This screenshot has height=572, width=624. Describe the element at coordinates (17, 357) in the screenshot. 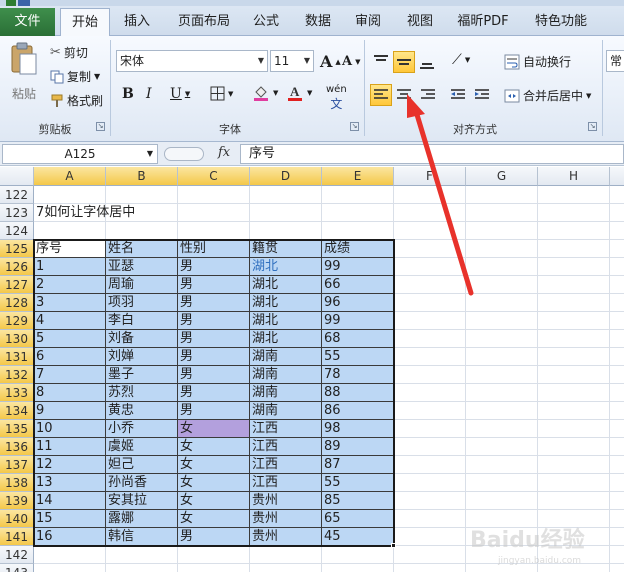

I see `row-header: 131` at that location.